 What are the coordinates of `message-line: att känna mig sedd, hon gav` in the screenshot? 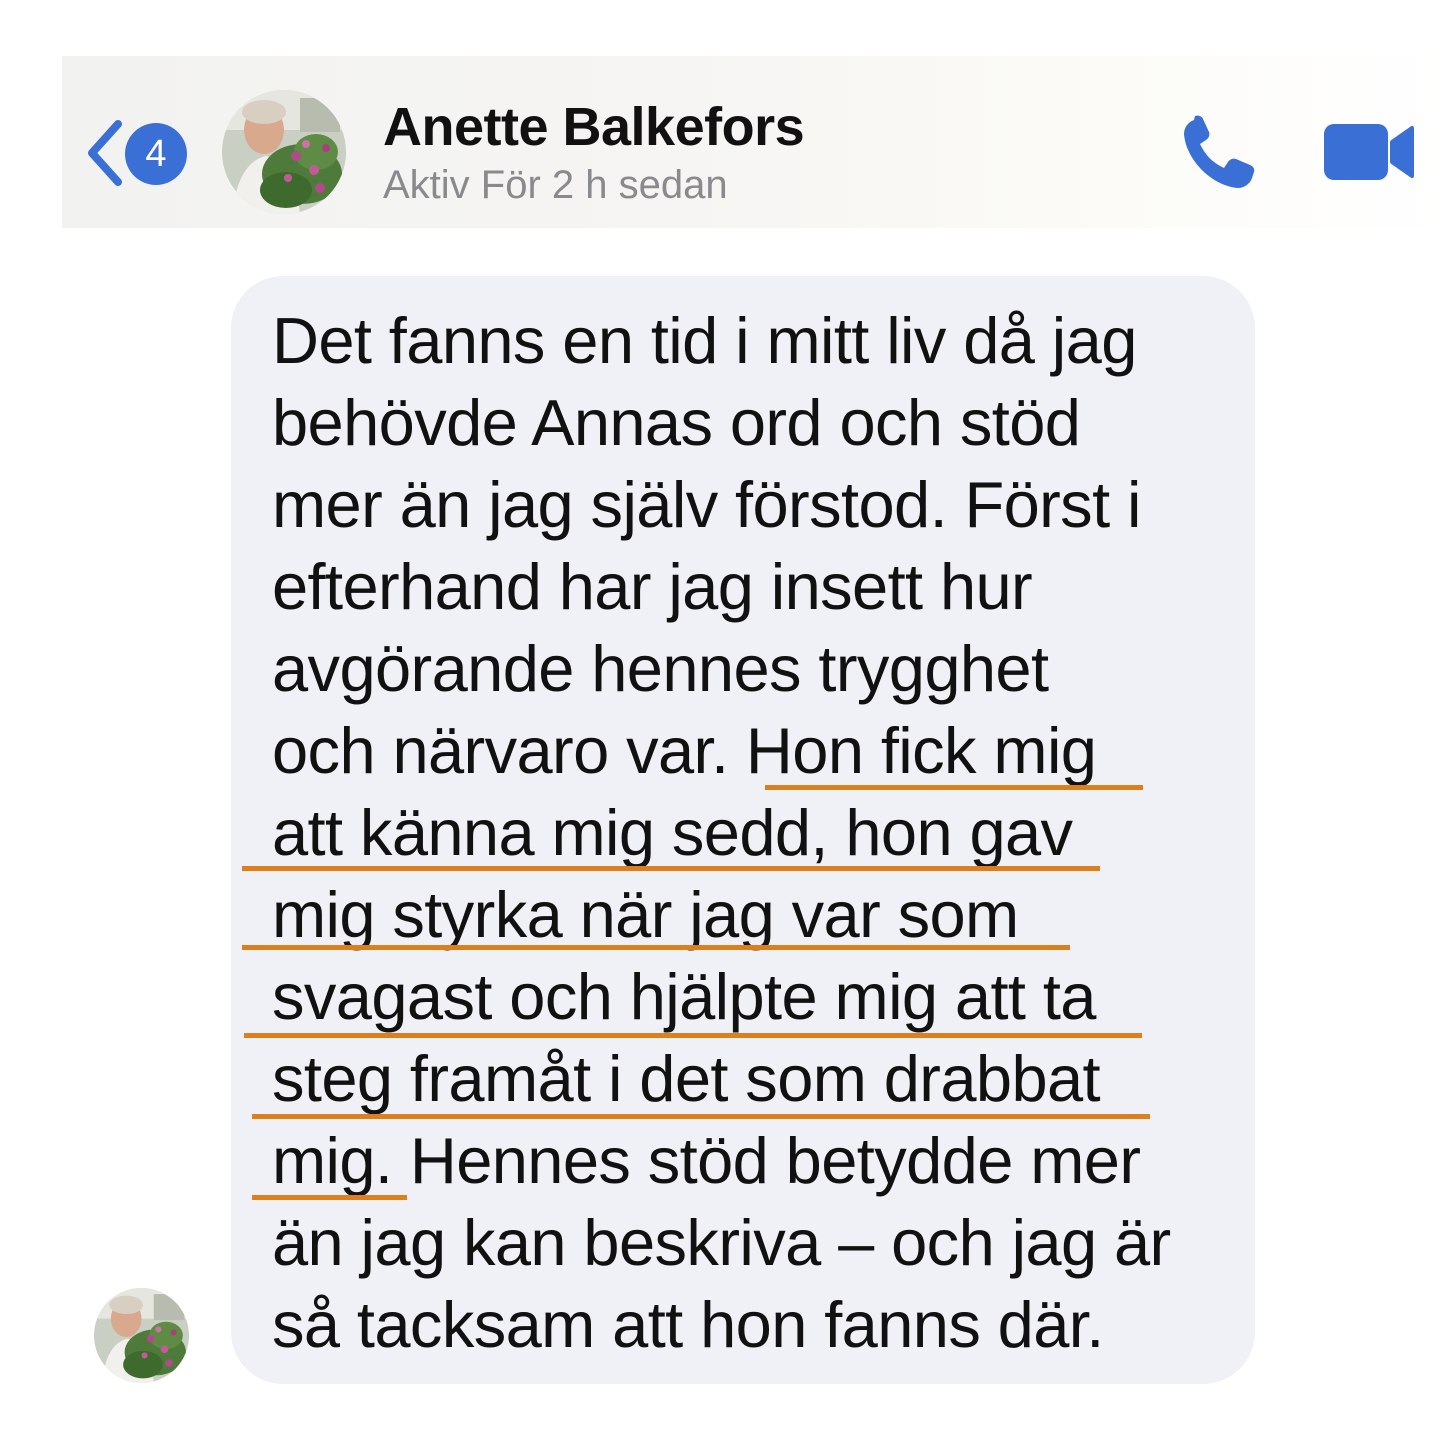 It's located at (672, 832).